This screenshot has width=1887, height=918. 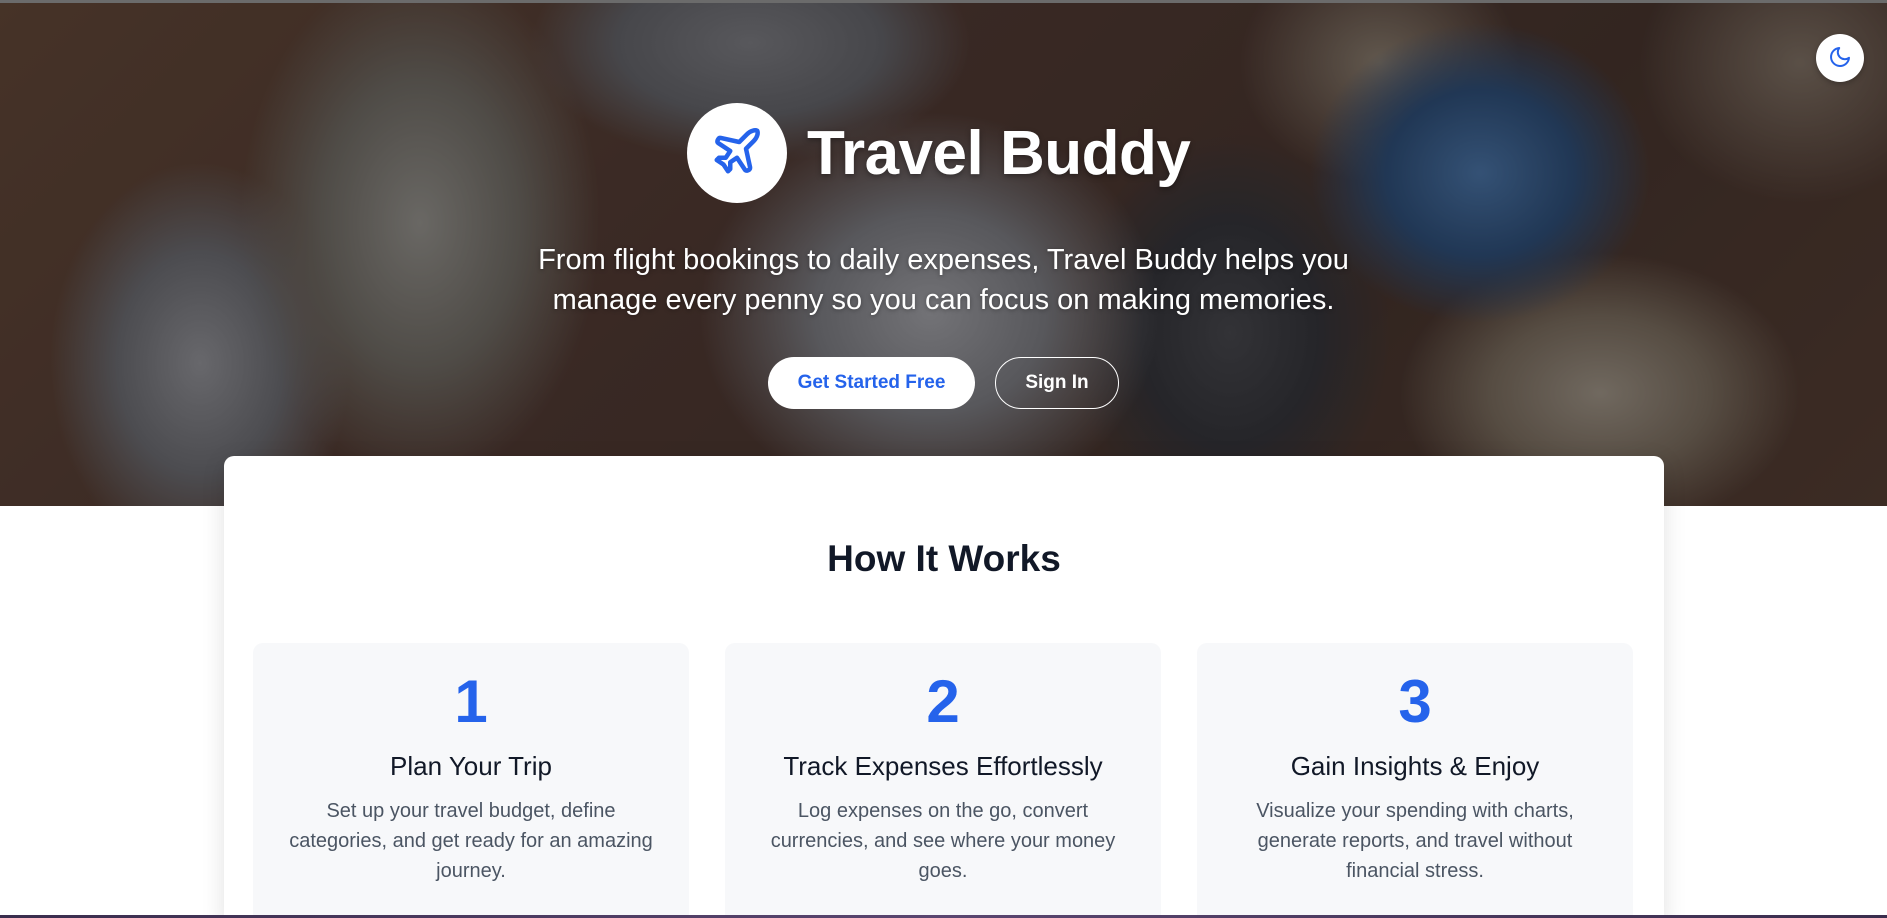 What do you see at coordinates (471, 701) in the screenshot?
I see `step-number: 1` at bounding box center [471, 701].